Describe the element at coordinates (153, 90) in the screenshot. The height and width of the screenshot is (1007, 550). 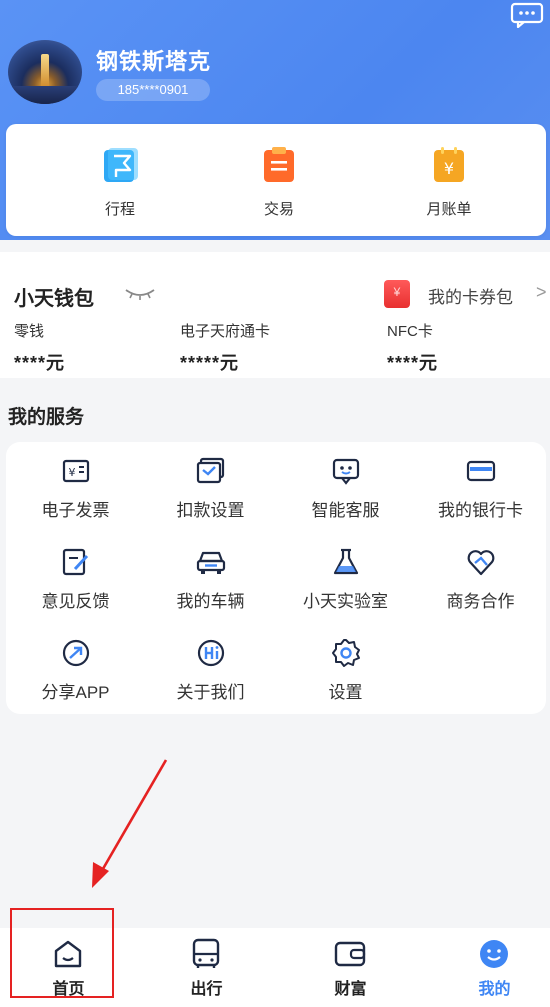
I see `phone-number: 185****0901` at that location.